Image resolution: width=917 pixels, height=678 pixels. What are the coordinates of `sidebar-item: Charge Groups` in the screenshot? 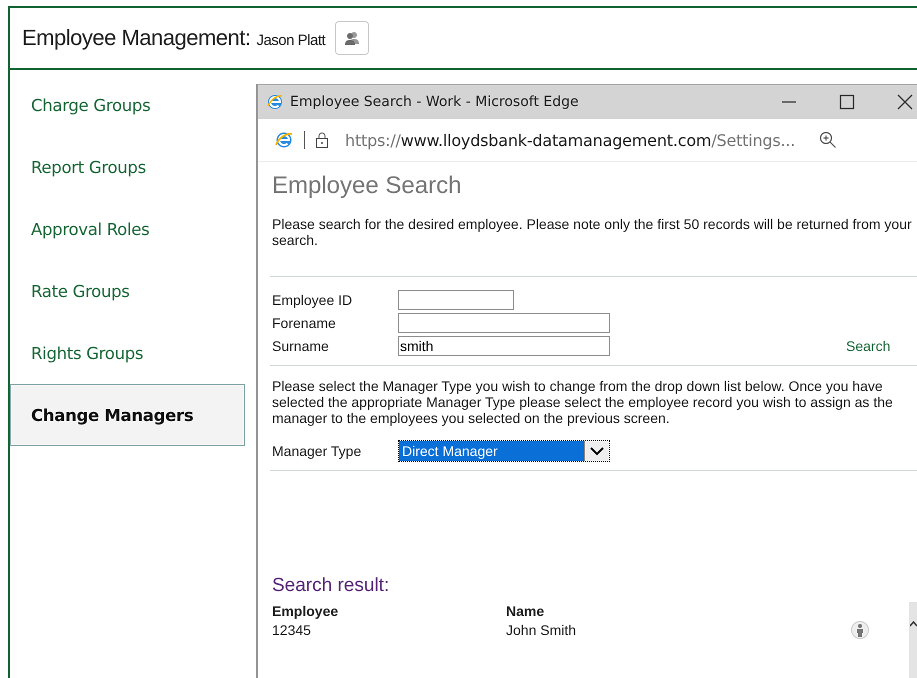 It's located at (127, 105).